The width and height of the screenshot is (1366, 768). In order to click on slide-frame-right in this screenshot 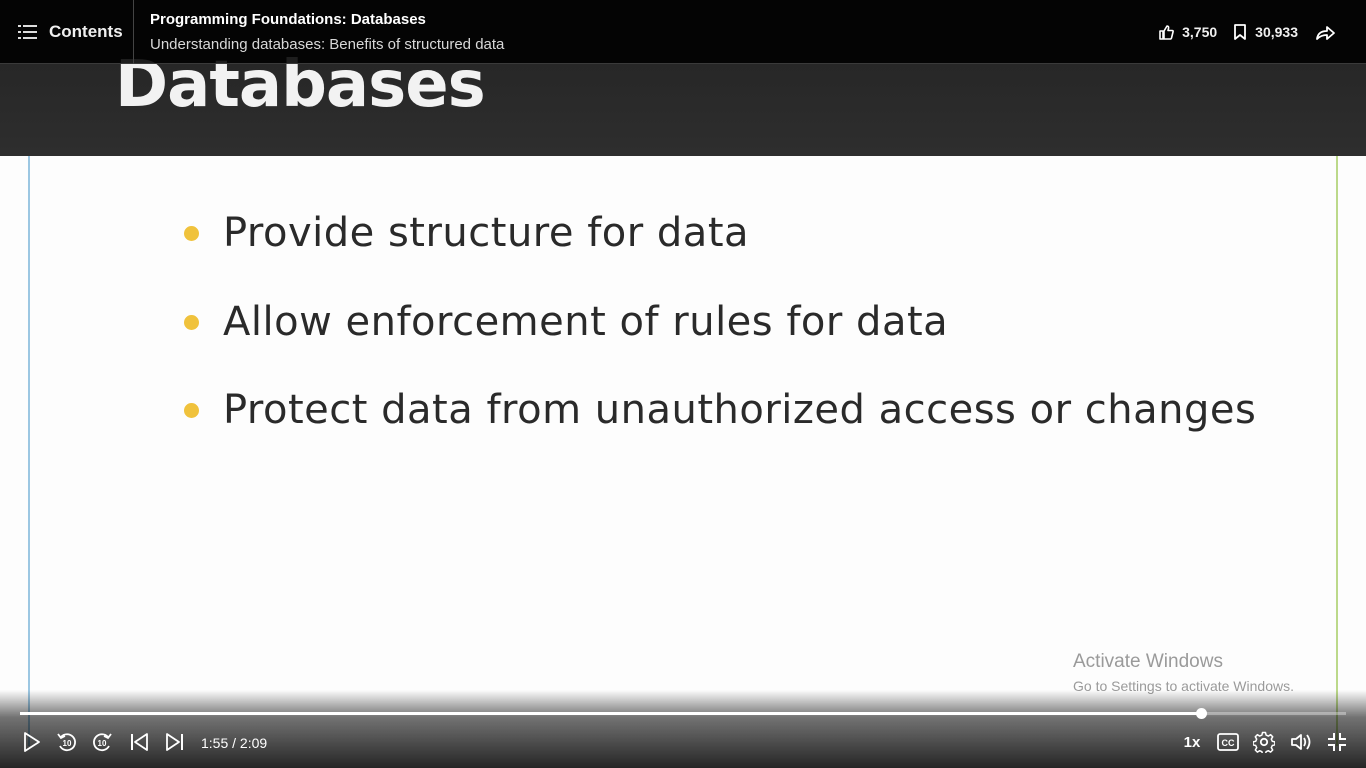, I will do `click(1337, 451)`.